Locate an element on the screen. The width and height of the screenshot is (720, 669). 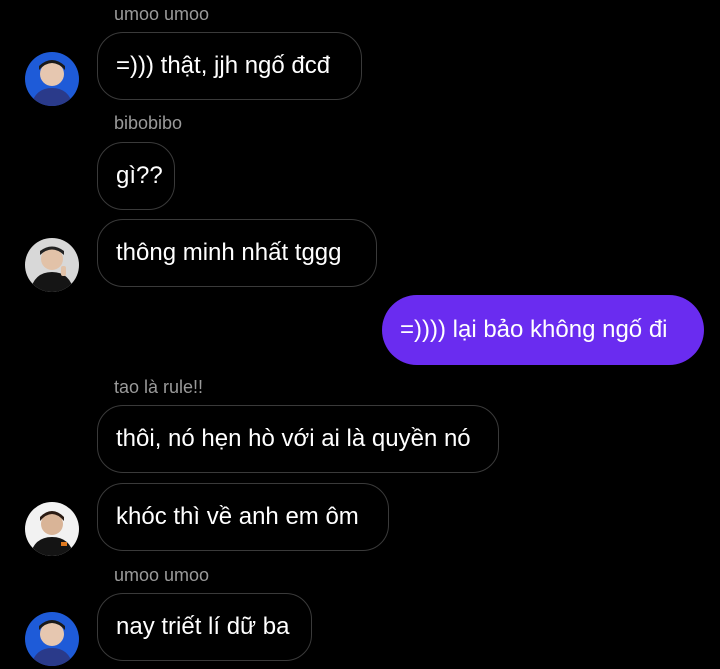
sender-name-rule: tao là rule!! is located at coordinates (159, 387).